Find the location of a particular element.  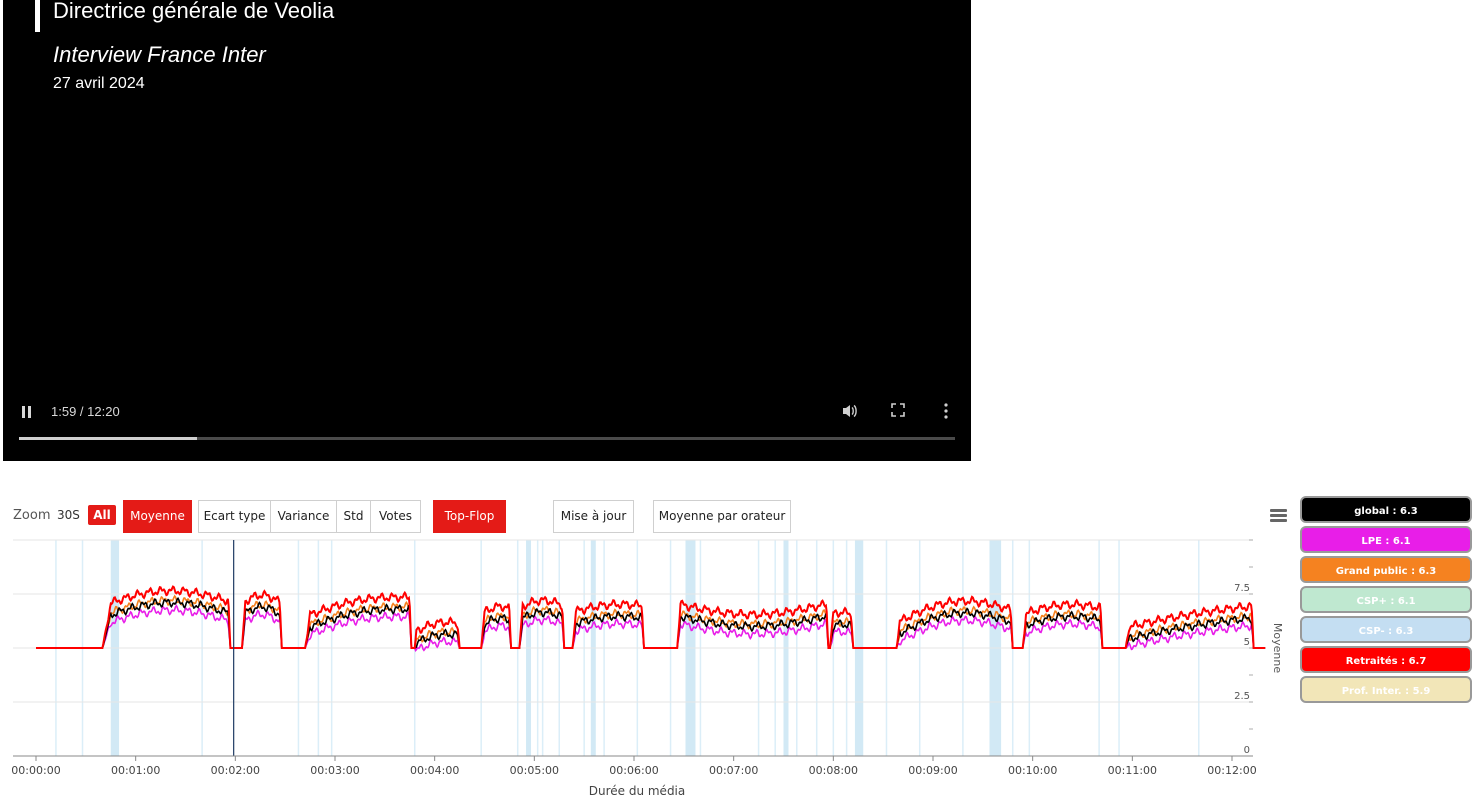

x-tick-label: 00:05:00 is located at coordinates (534, 770).